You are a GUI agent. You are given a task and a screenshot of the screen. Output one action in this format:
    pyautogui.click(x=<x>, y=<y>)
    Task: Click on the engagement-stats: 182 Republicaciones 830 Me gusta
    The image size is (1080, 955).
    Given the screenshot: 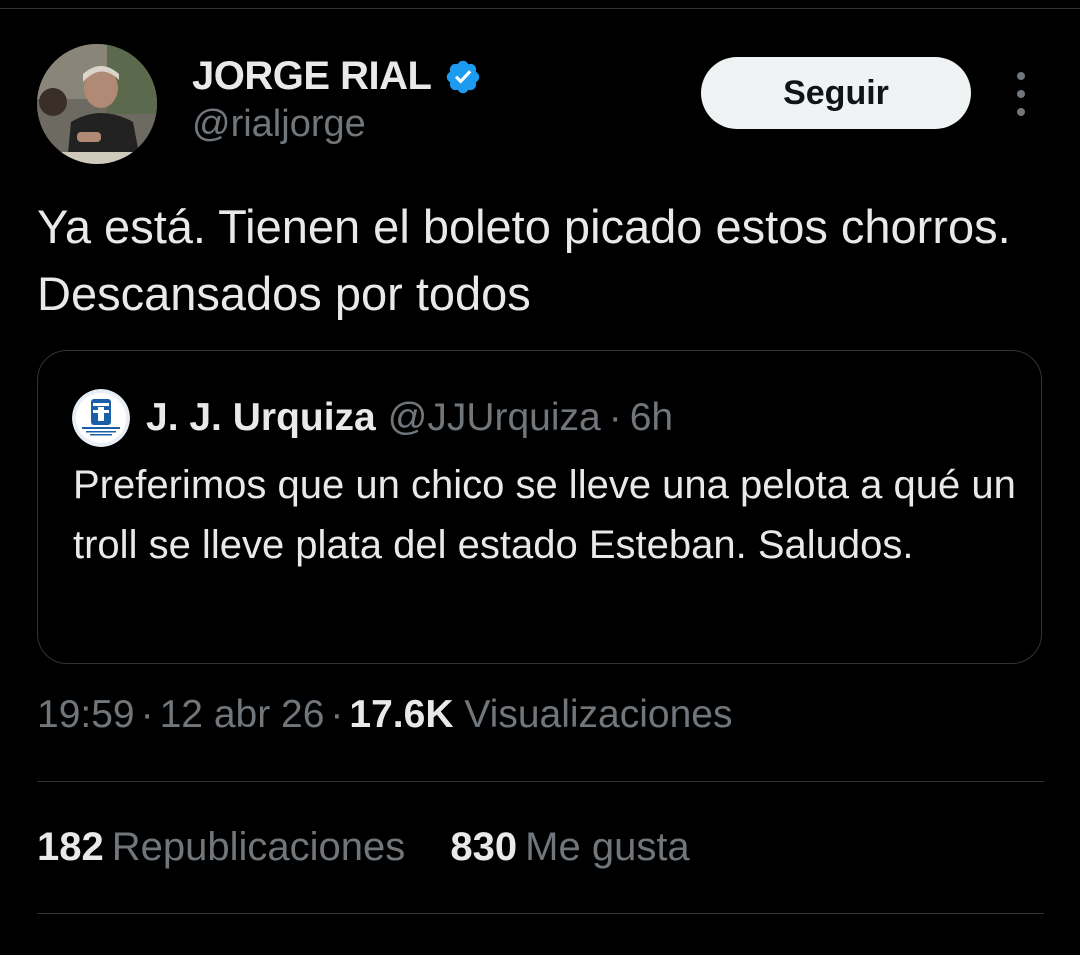 What is the action you would take?
    pyautogui.click(x=380, y=847)
    